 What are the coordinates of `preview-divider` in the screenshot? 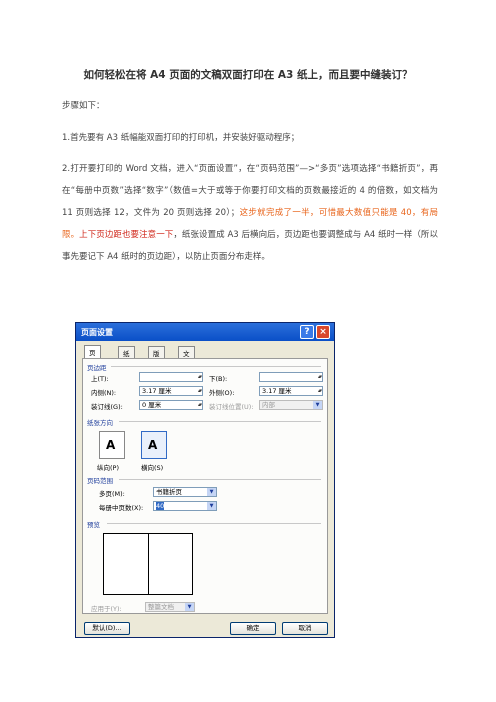 It's located at (214, 523).